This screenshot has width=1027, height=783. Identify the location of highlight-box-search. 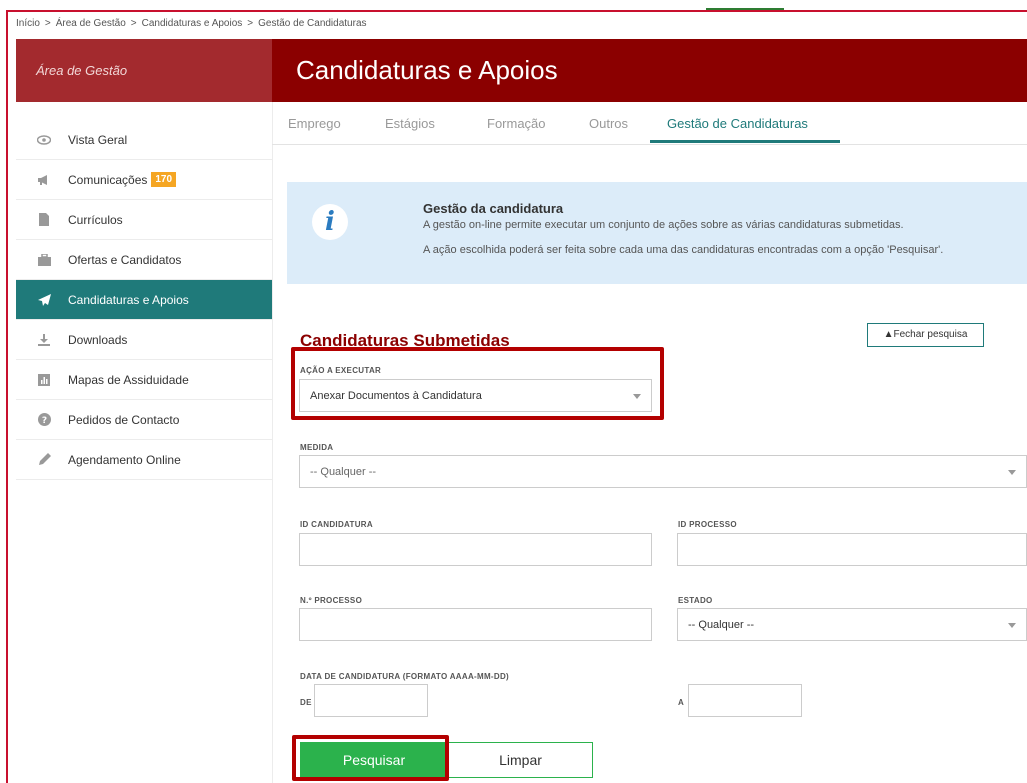
(370, 758).